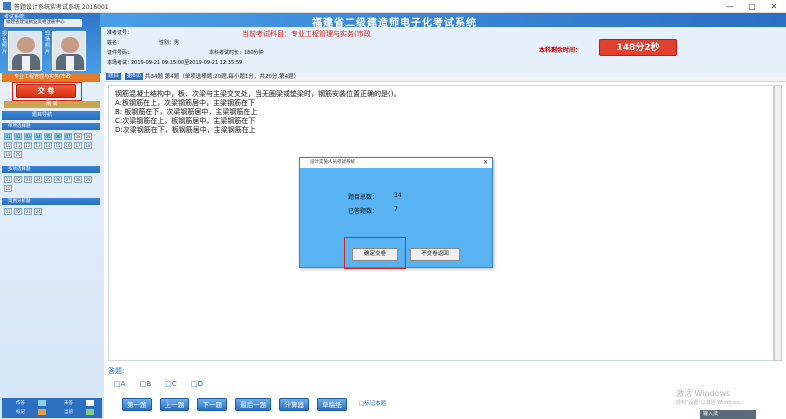 The width and height of the screenshot is (786, 419). I want to click on answered-value: 7, so click(396, 209).